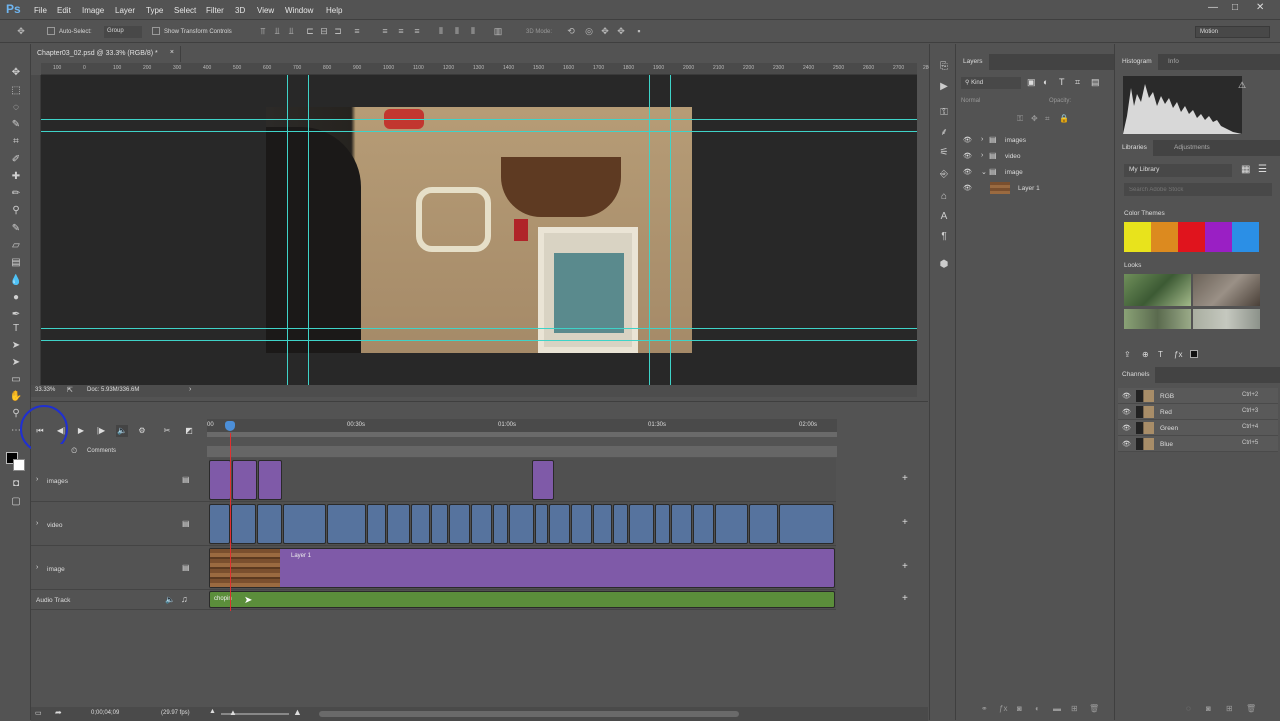  What do you see at coordinates (1036, 140) in the screenshot?
I see `layer-row-images: 👁 › ▤ images` at bounding box center [1036, 140].